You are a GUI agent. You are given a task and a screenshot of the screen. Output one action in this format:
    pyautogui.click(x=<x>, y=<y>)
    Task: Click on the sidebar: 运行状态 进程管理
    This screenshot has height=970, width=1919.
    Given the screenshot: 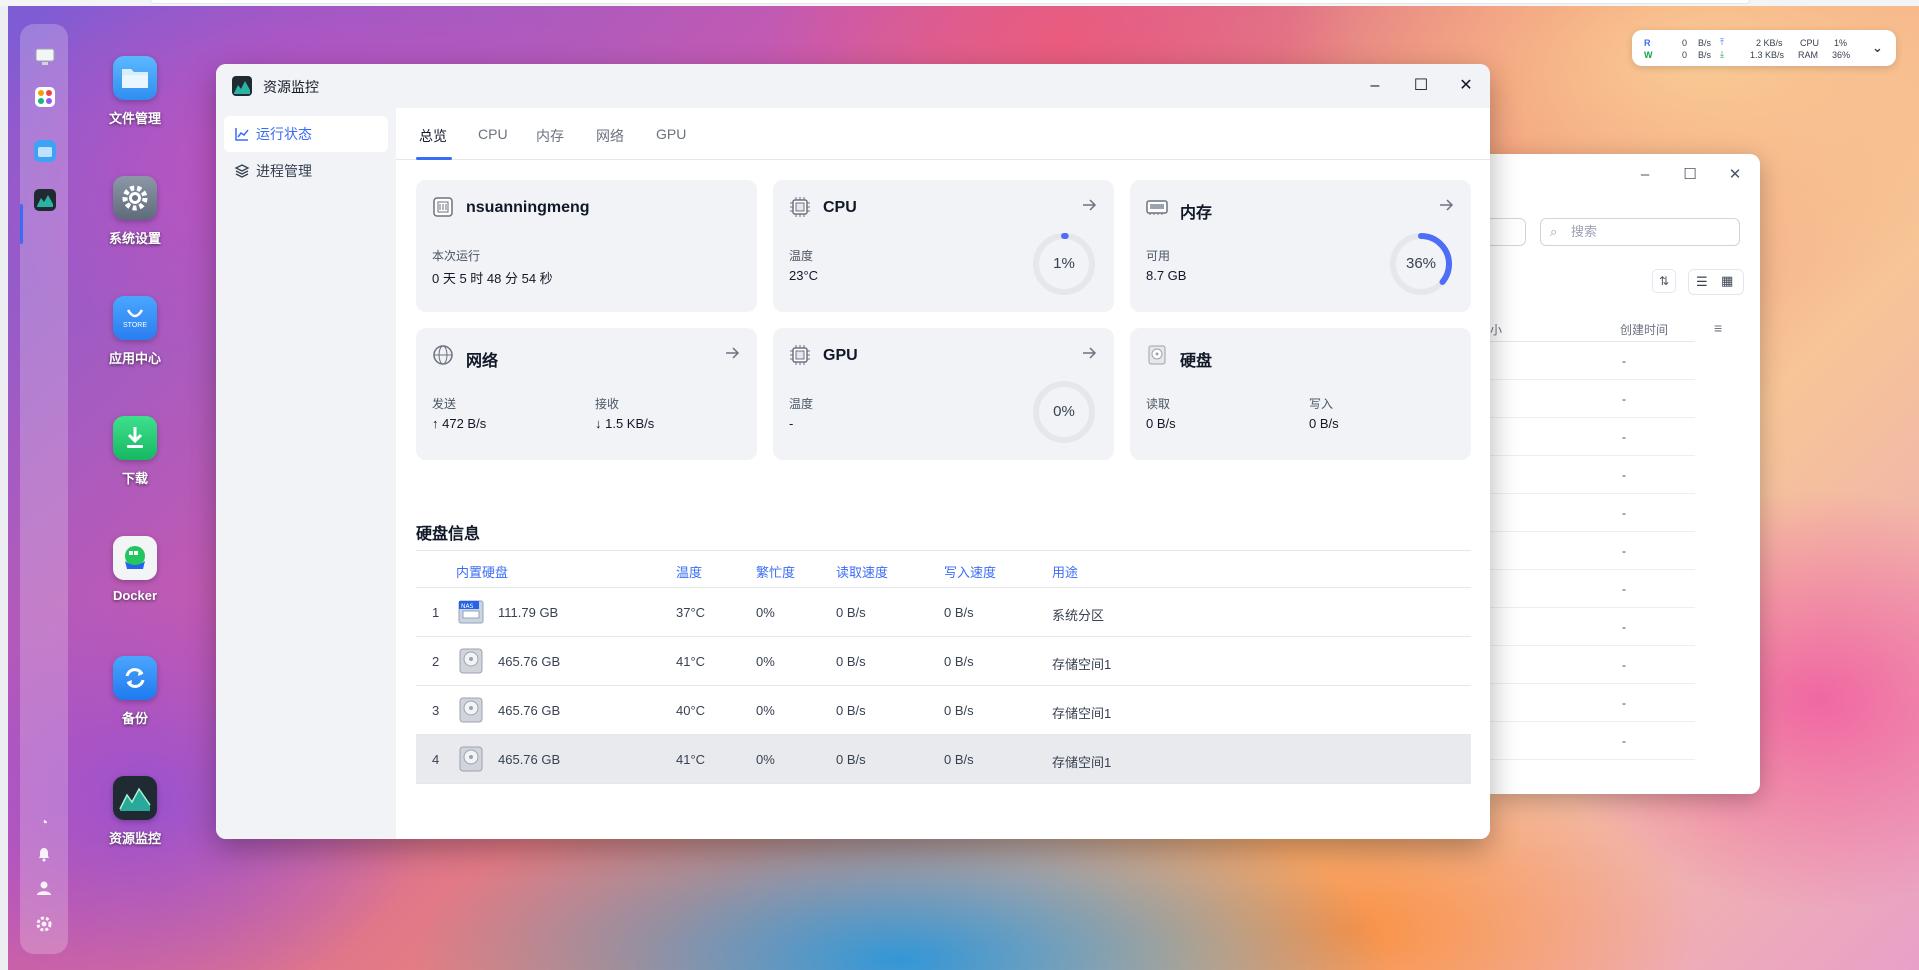 What is the action you would take?
    pyautogui.click(x=306, y=473)
    